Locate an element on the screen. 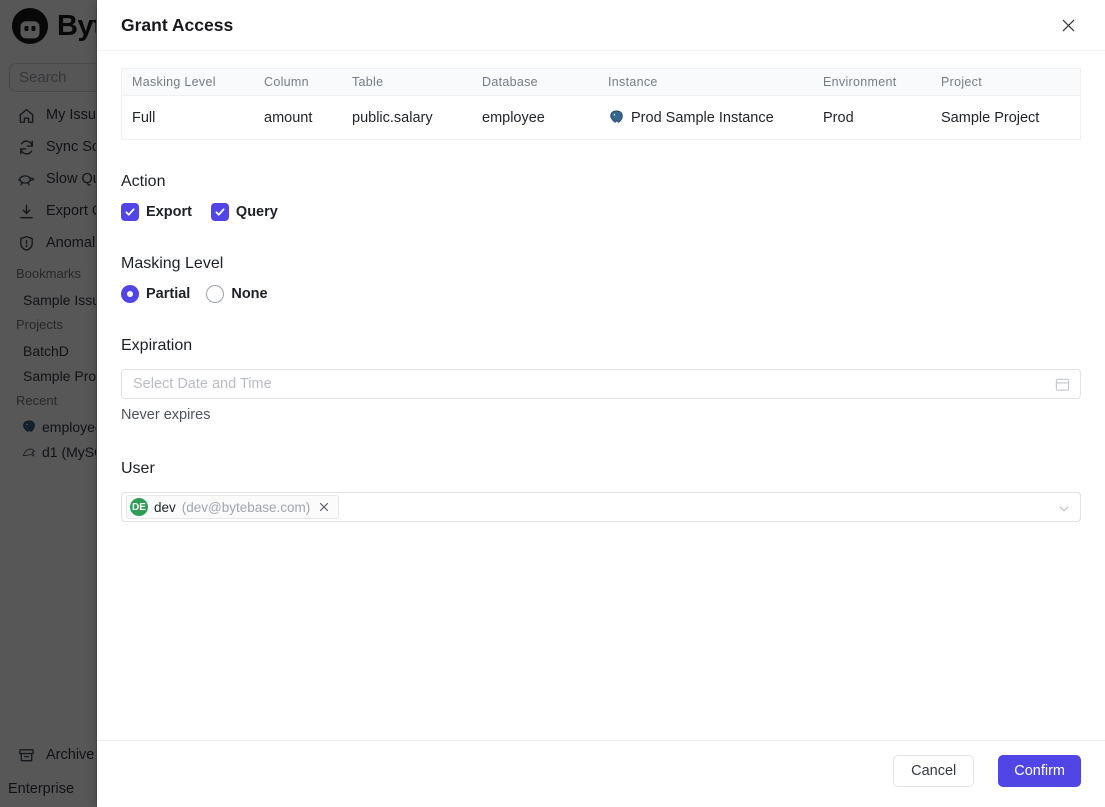  modal-header: Grant Access is located at coordinates (601, 25).